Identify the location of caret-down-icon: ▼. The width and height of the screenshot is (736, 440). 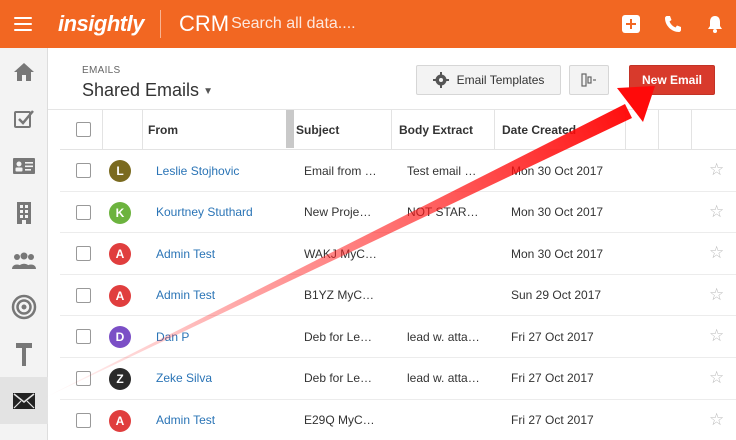
(208, 91).